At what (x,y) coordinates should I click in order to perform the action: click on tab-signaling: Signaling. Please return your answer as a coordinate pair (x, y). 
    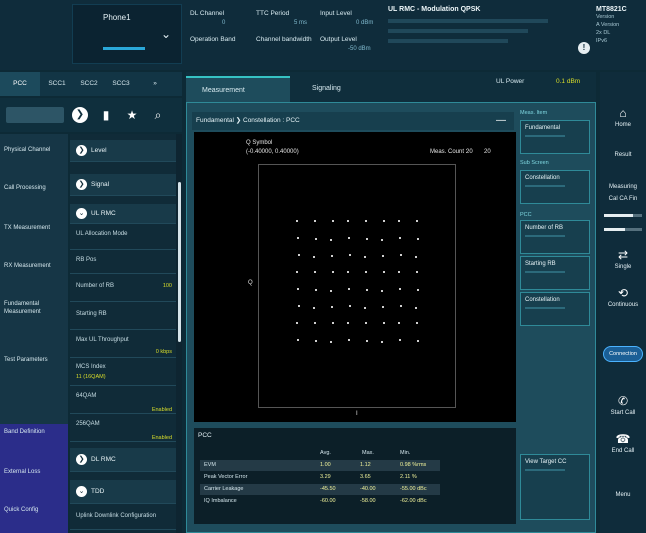
    Looking at the image, I should click on (341, 89).